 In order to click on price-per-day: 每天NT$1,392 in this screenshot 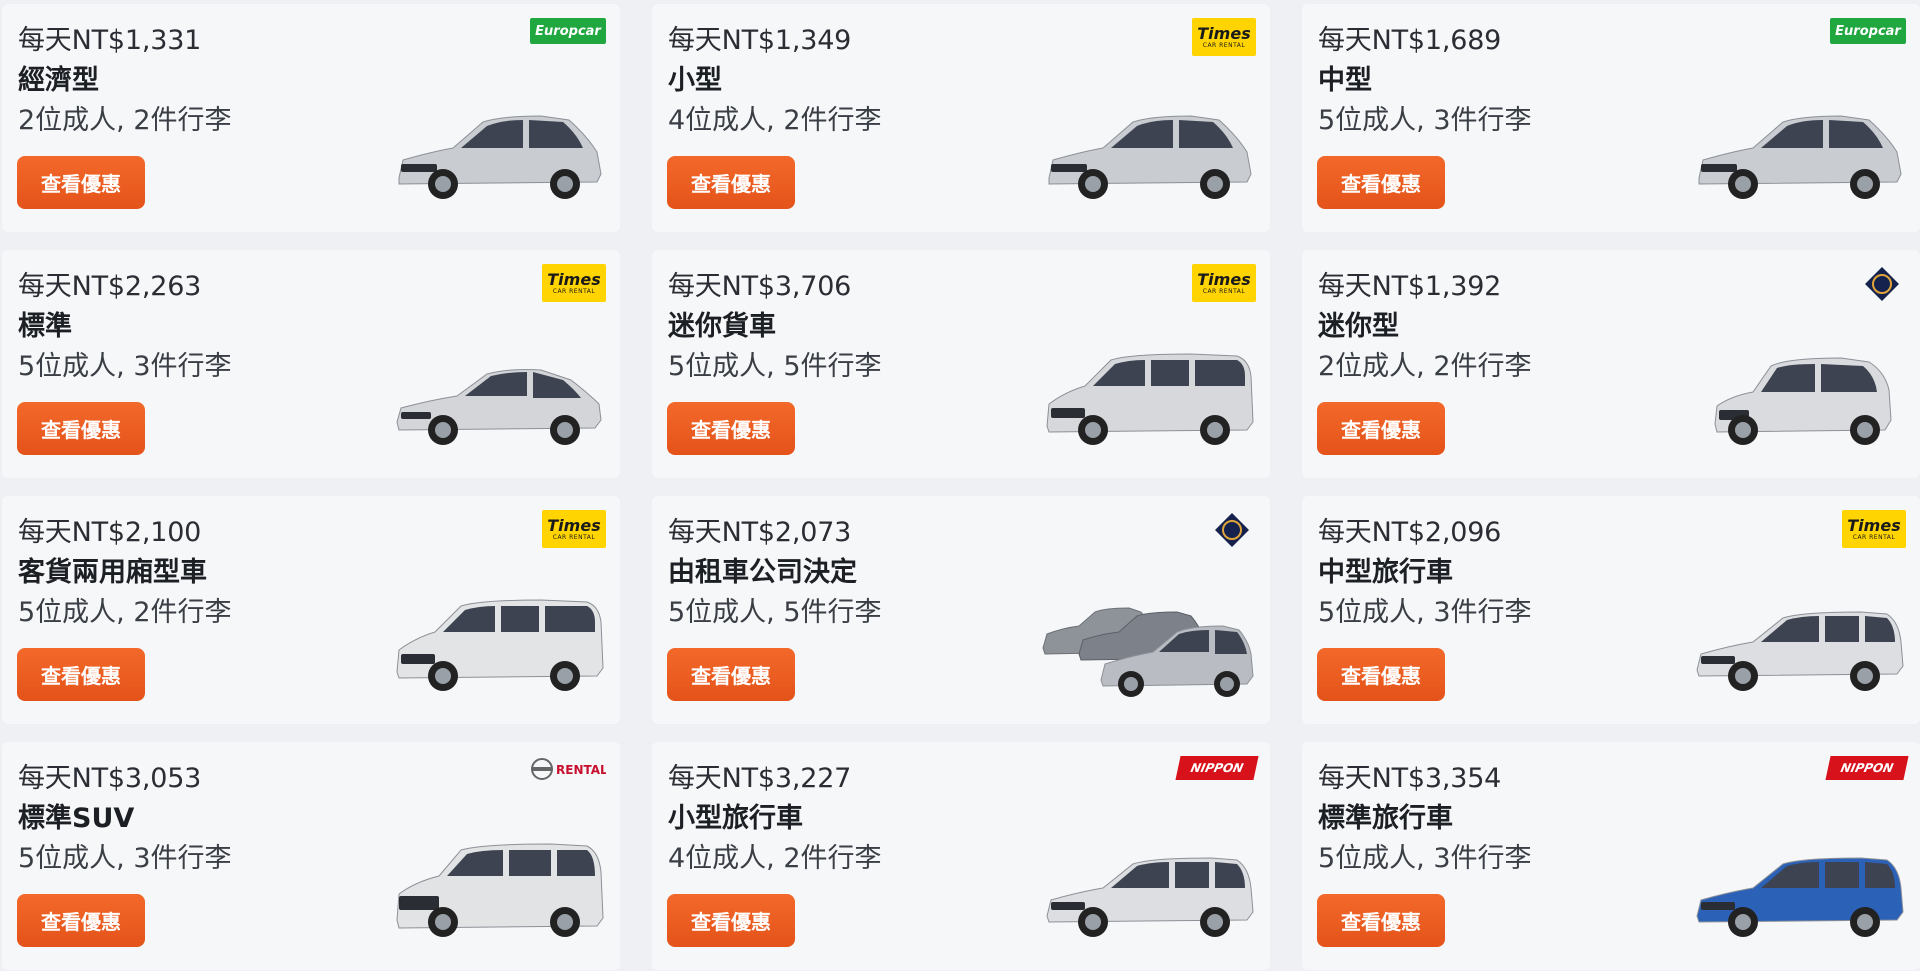, I will do `click(1410, 286)`.